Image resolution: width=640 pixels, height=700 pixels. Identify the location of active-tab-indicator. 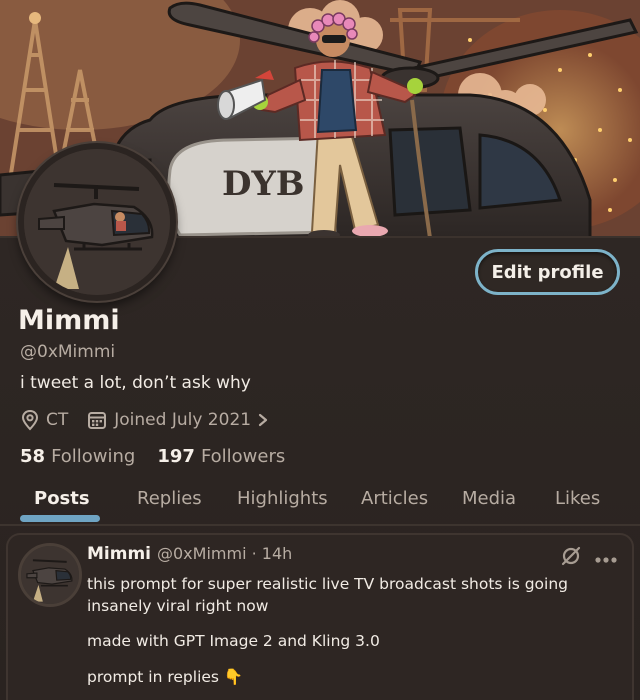
(60, 518).